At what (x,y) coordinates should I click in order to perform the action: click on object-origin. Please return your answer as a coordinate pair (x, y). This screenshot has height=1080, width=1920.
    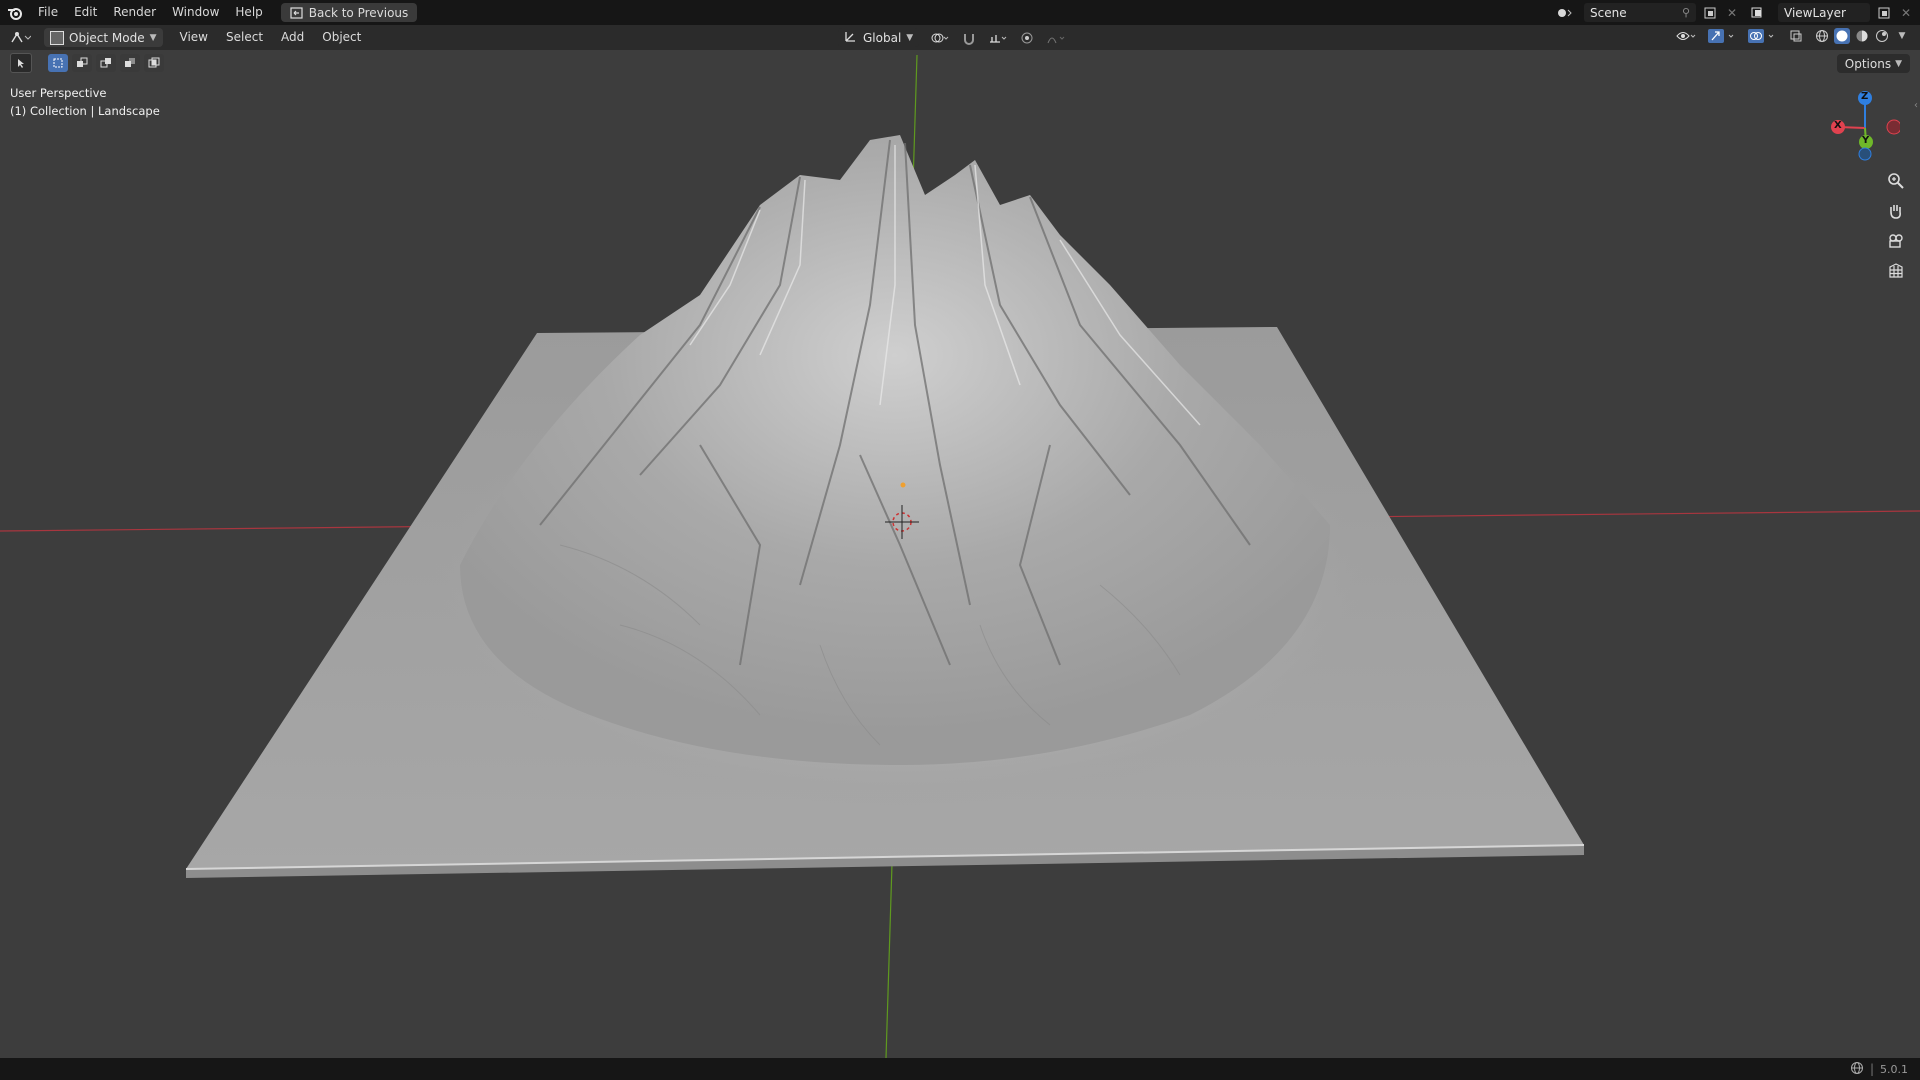
    Looking at the image, I should click on (903, 485).